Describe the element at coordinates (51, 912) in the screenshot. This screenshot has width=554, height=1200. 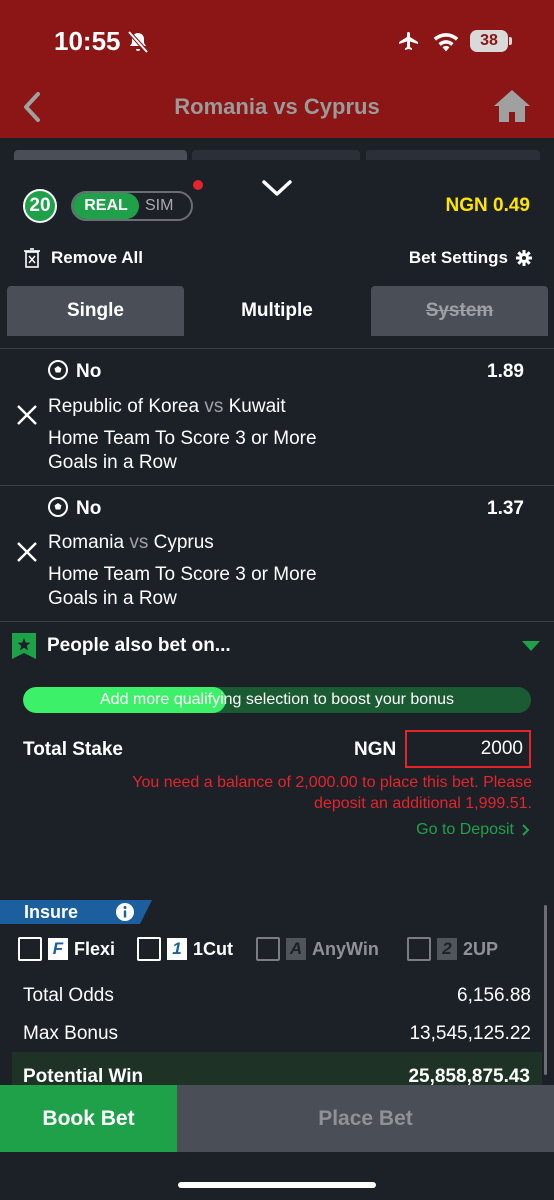
I see `insure-title: Insure` at that location.